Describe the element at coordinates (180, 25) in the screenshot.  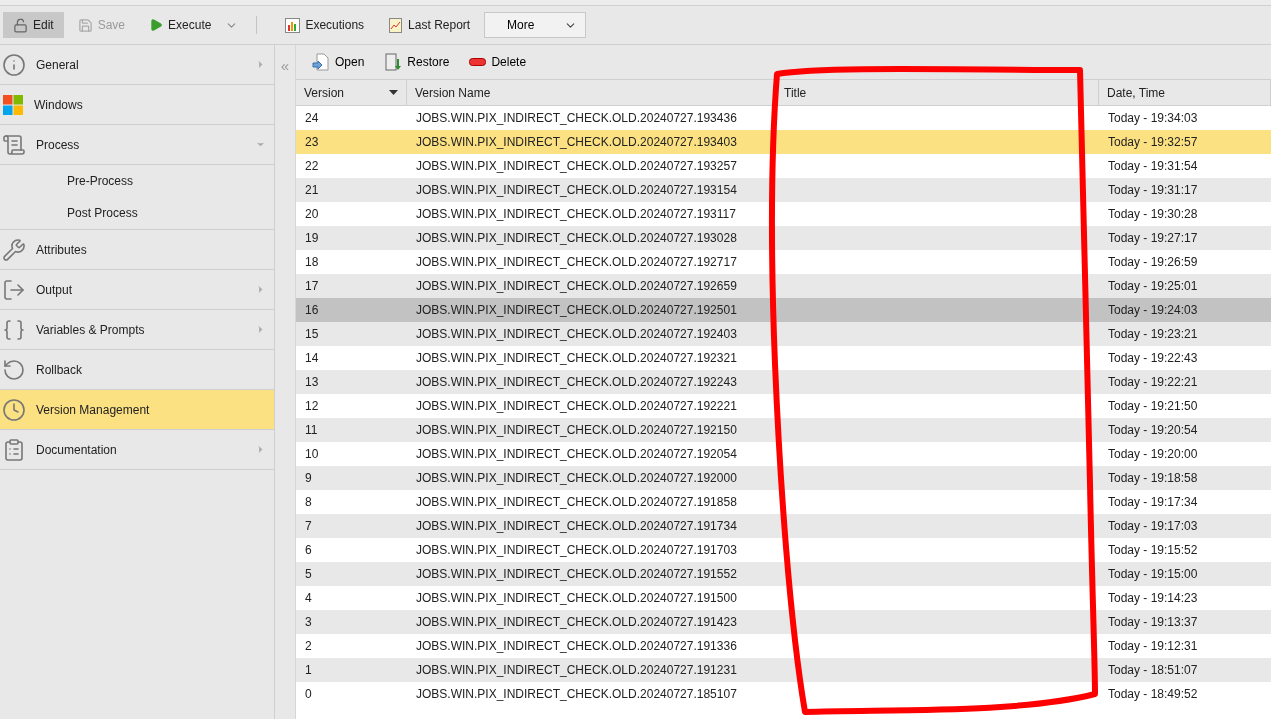
I see `toolbar-button: Execute` at that location.